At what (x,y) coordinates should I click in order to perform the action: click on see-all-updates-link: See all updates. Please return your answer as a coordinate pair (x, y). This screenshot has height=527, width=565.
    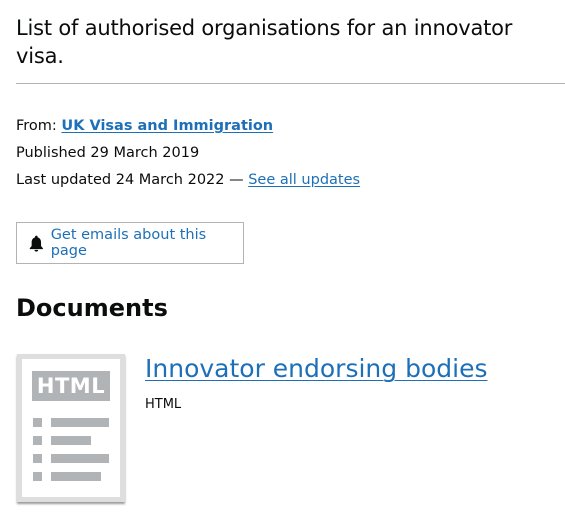
    Looking at the image, I should click on (304, 180).